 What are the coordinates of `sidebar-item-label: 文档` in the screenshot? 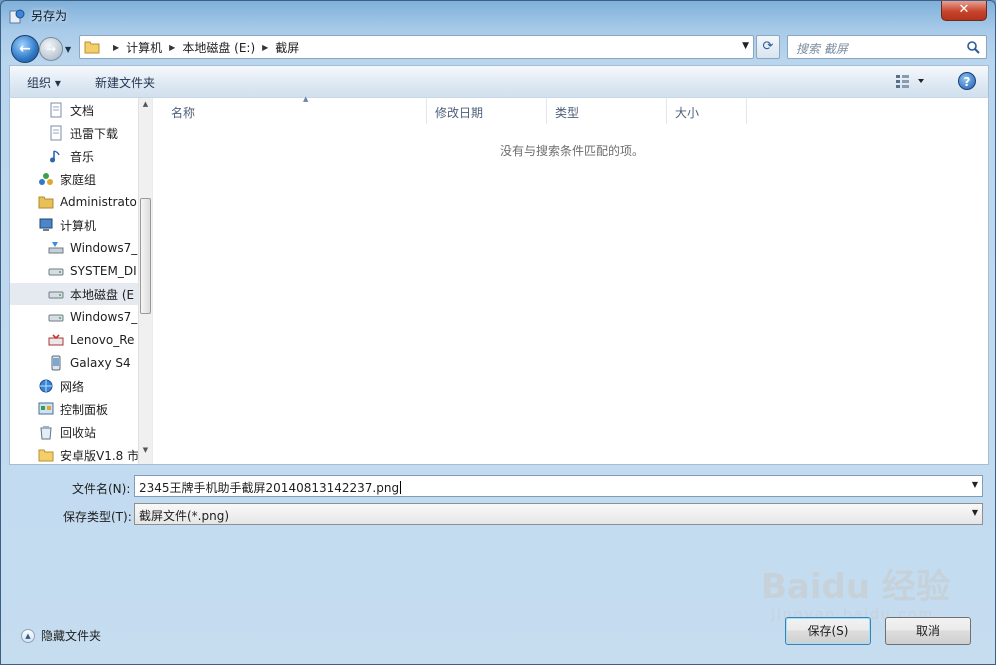 It's located at (82, 110).